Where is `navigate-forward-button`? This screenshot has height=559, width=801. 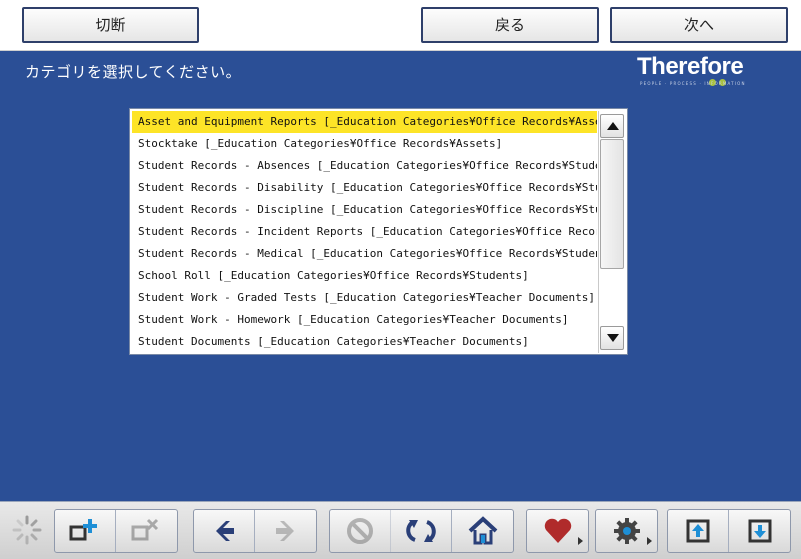 navigate-forward-button is located at coordinates (285, 531).